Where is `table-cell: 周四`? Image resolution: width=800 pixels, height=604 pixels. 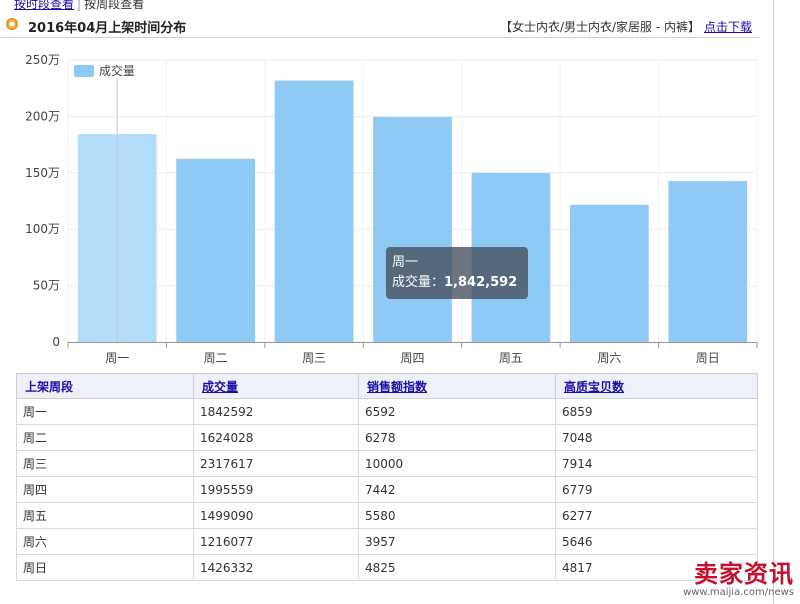
table-cell: 周四 is located at coordinates (105, 489).